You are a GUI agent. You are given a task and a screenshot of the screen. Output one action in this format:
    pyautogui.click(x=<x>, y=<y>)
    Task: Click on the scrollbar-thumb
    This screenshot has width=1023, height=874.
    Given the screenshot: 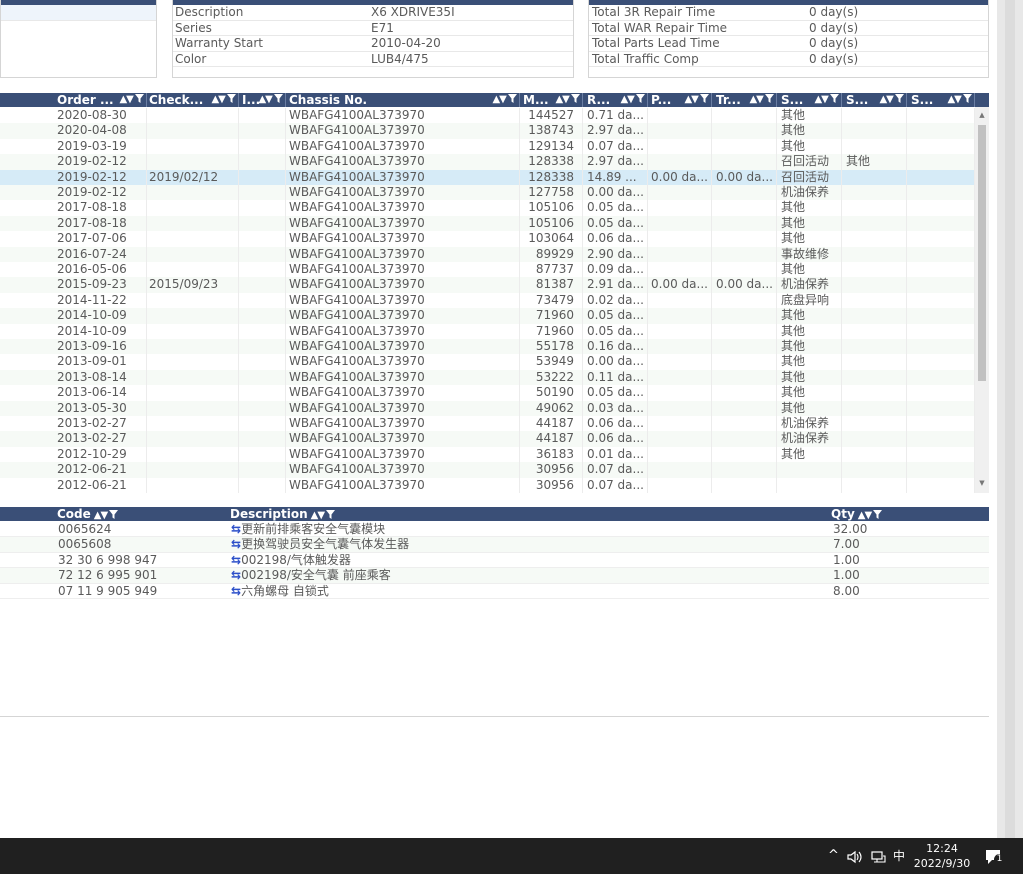 What is the action you would take?
    pyautogui.click(x=982, y=253)
    